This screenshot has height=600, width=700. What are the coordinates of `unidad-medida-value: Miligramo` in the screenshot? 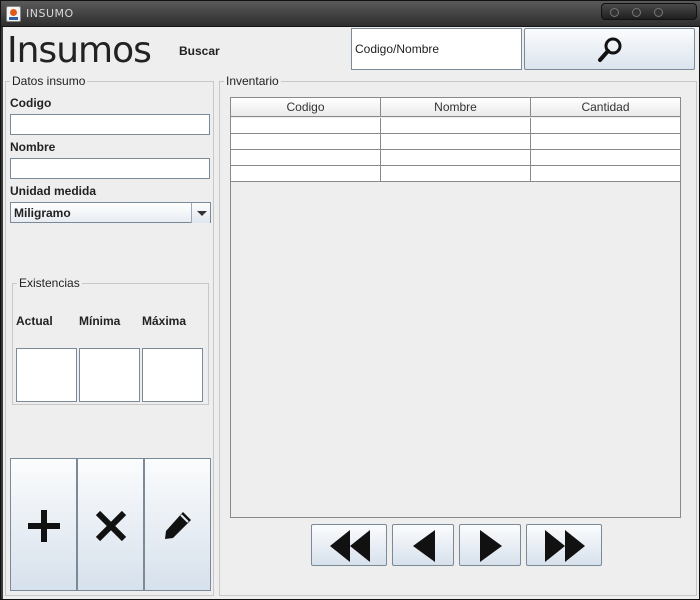 It's located at (42, 213).